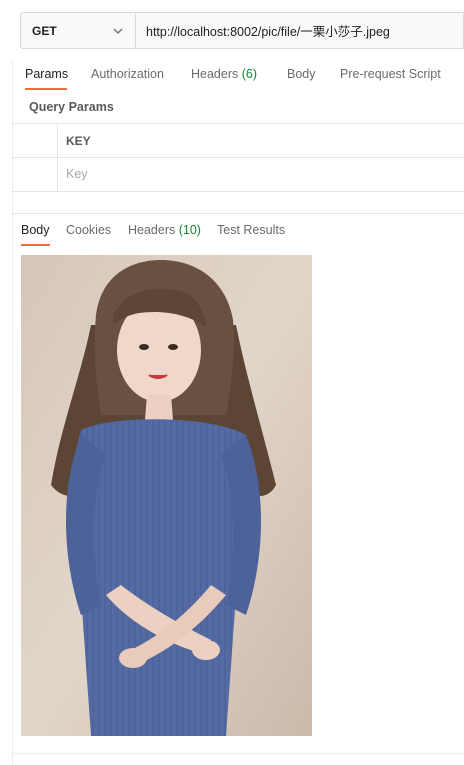  Describe the element at coordinates (35, 245) in the screenshot. I see `response-tab-body-underline` at that location.